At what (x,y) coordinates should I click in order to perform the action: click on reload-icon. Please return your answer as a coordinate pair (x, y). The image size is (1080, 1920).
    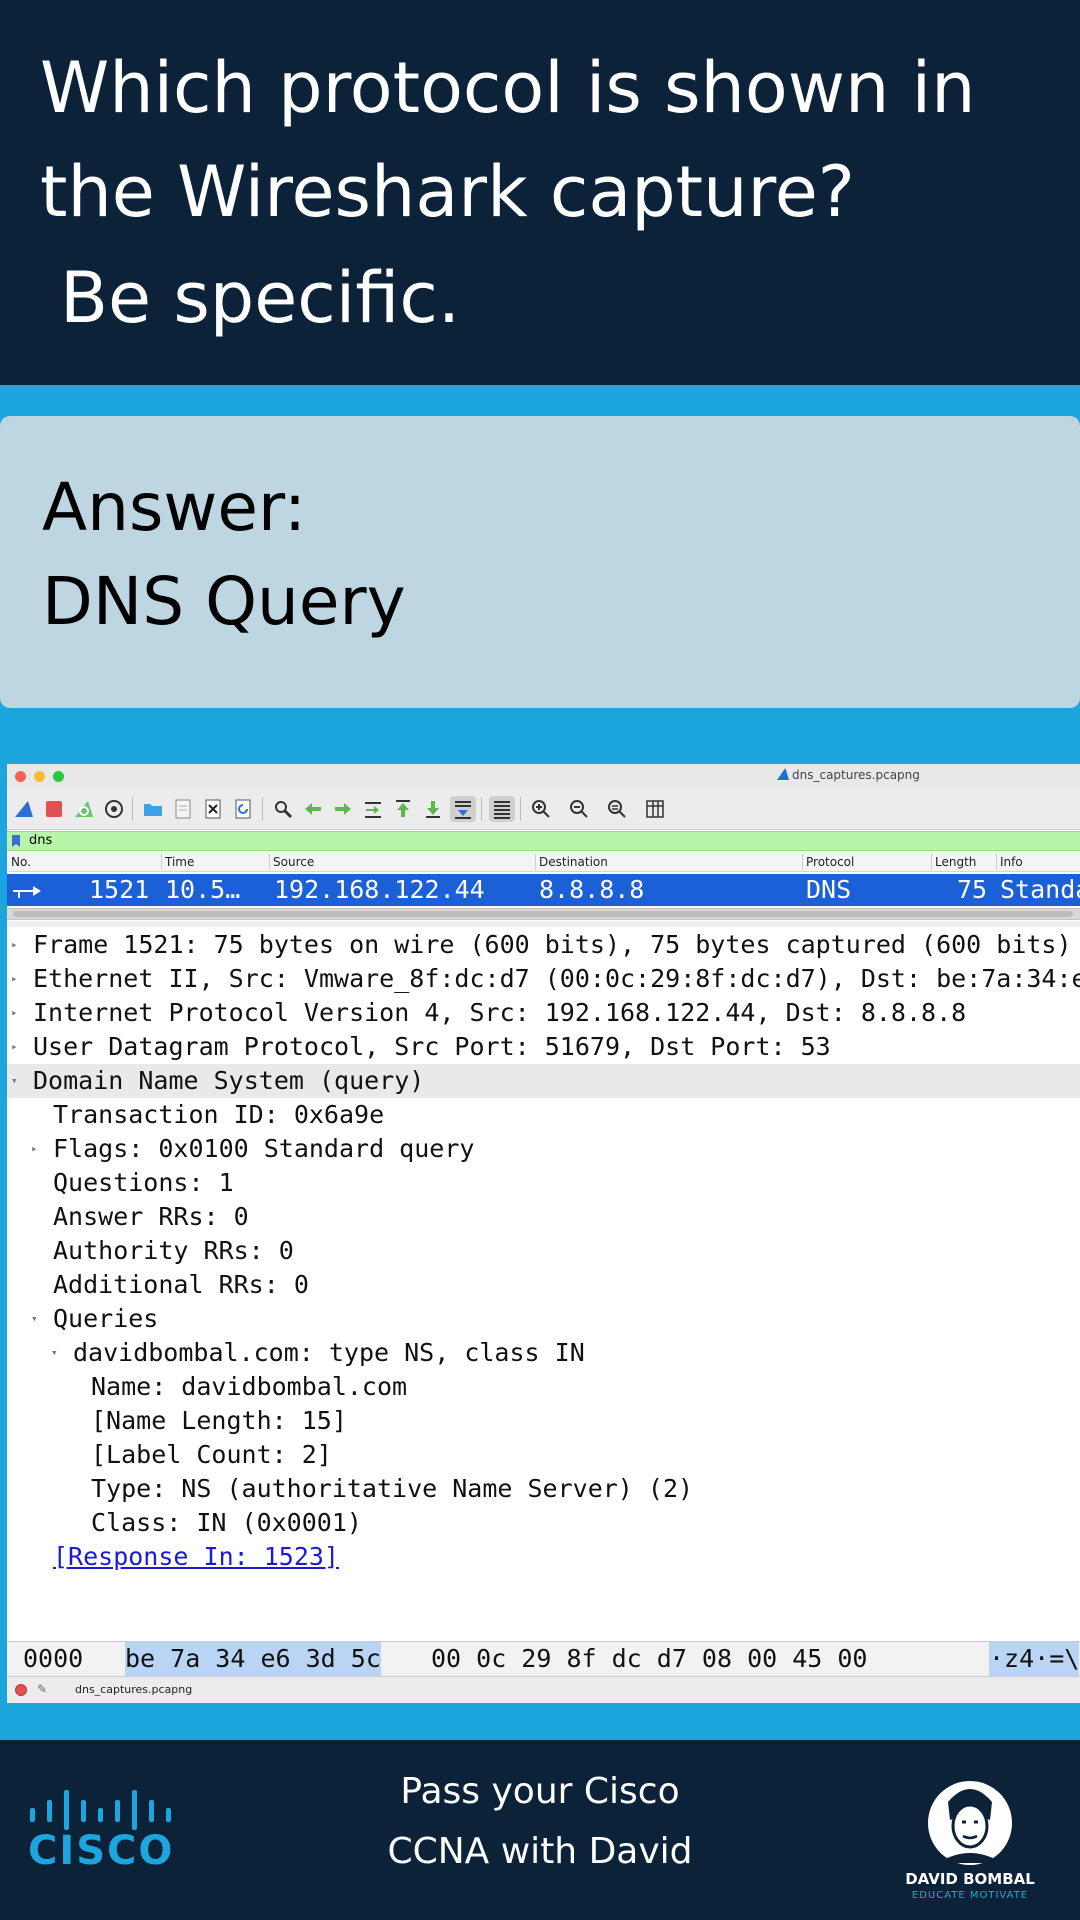
    Looking at the image, I should click on (243, 809).